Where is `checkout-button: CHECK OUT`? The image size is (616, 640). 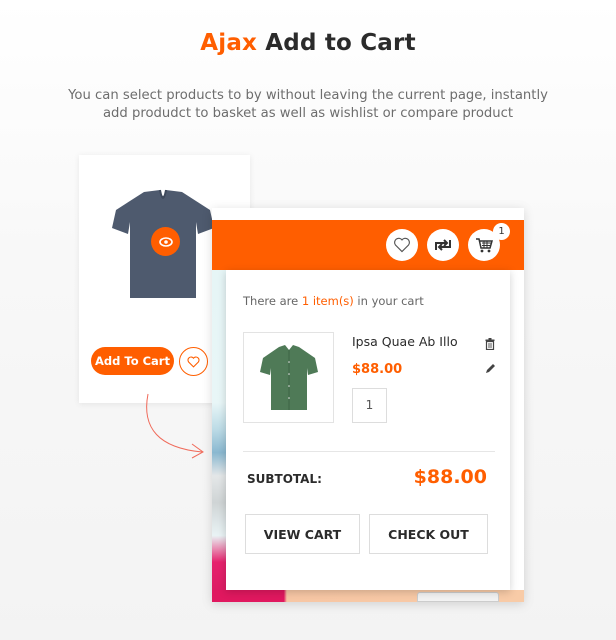
checkout-button: CHECK OUT is located at coordinates (428, 534).